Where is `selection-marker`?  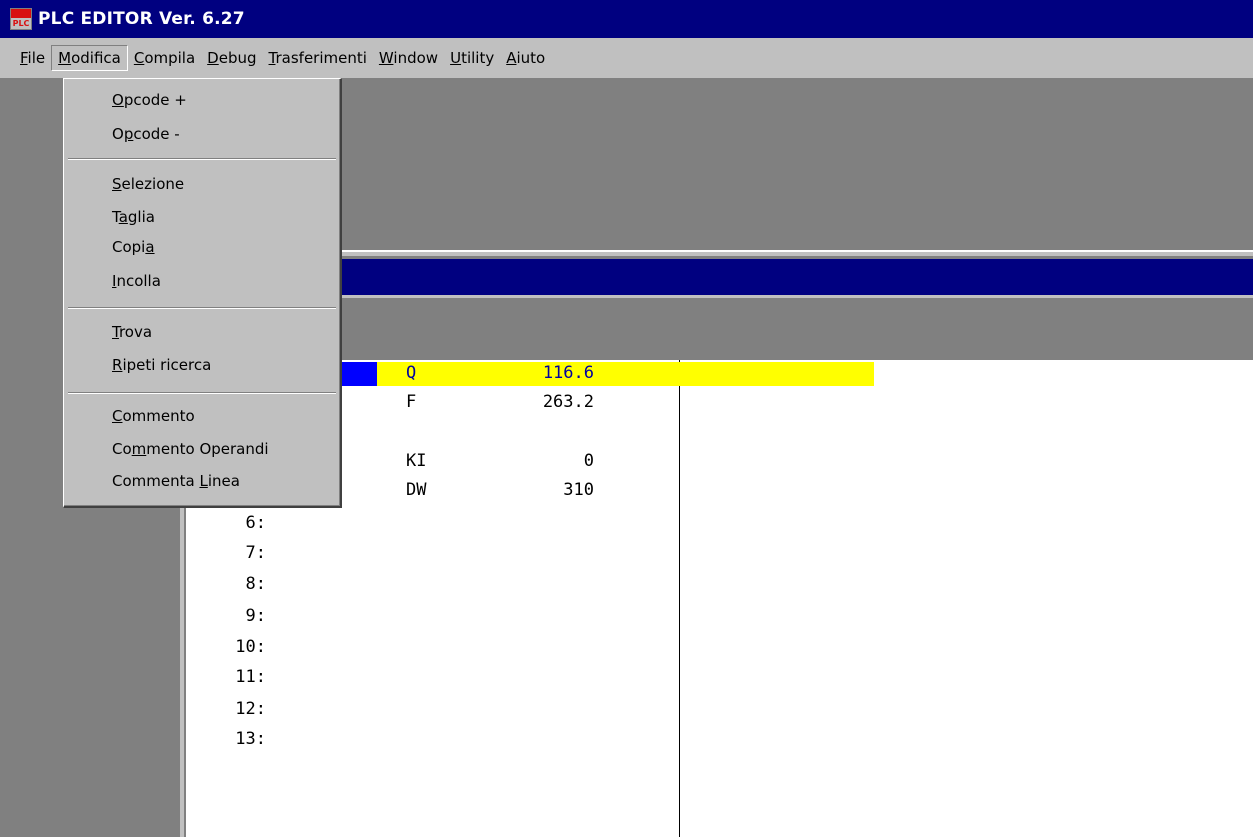 selection-marker is located at coordinates (356, 374).